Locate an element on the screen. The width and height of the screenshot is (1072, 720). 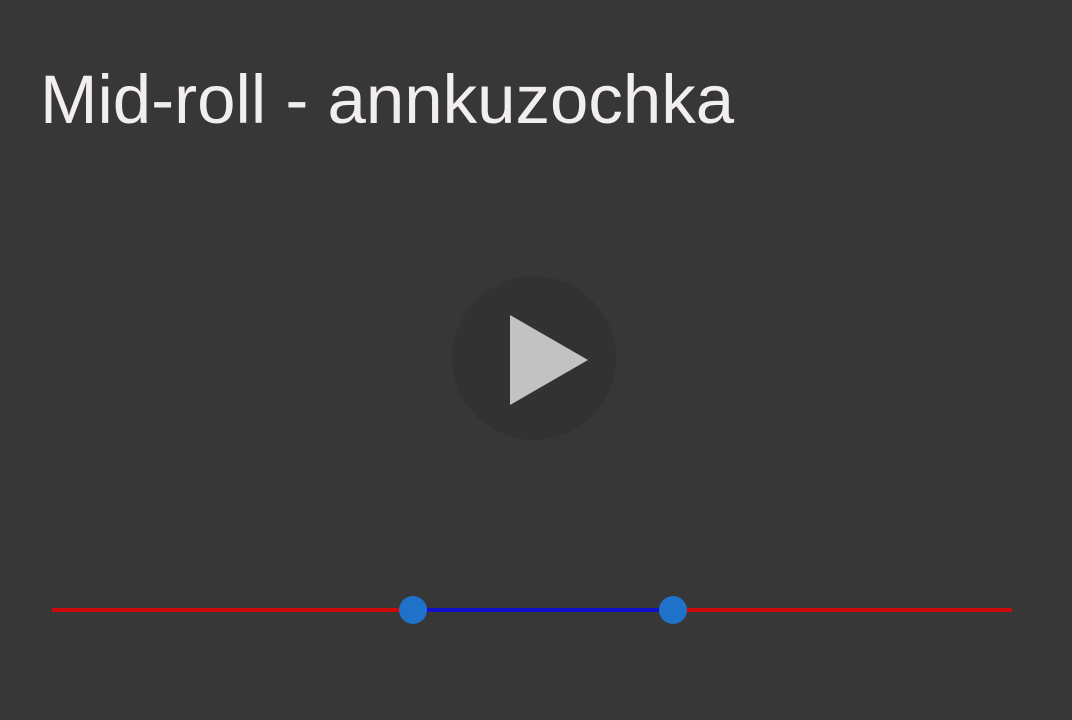
range-end-handle is located at coordinates (673, 610).